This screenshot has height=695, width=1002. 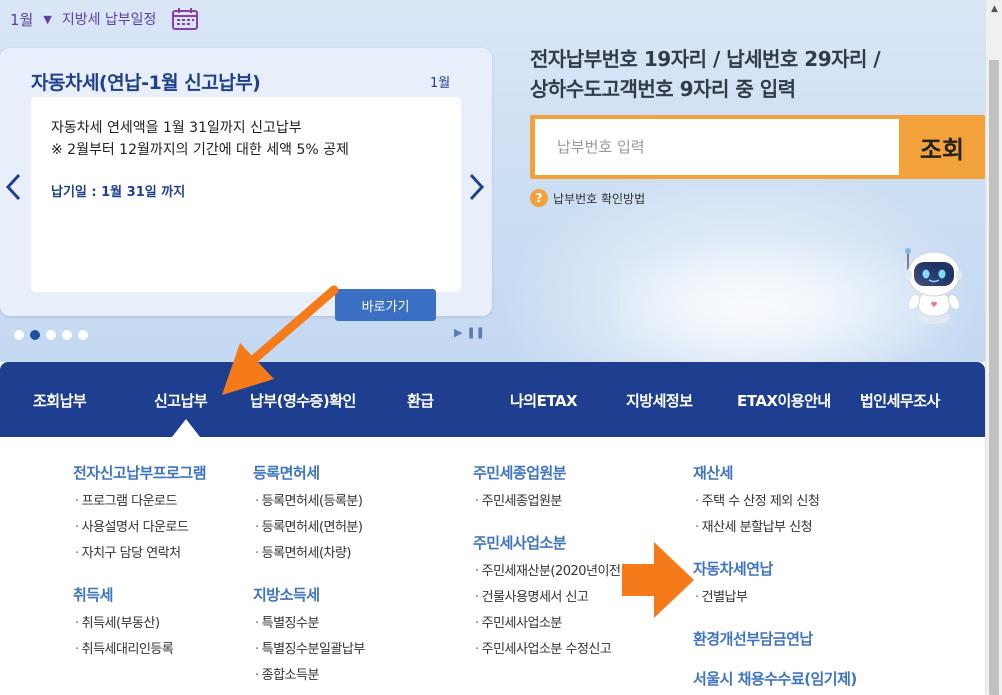 I want to click on next-slide-icon, so click(x=477, y=187).